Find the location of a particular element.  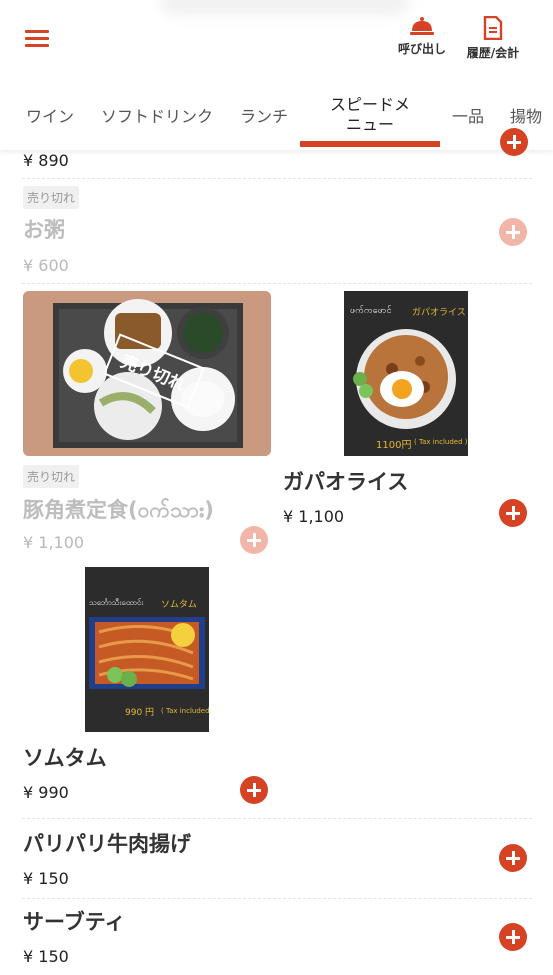

photo-price: 990 円 is located at coordinates (140, 713).